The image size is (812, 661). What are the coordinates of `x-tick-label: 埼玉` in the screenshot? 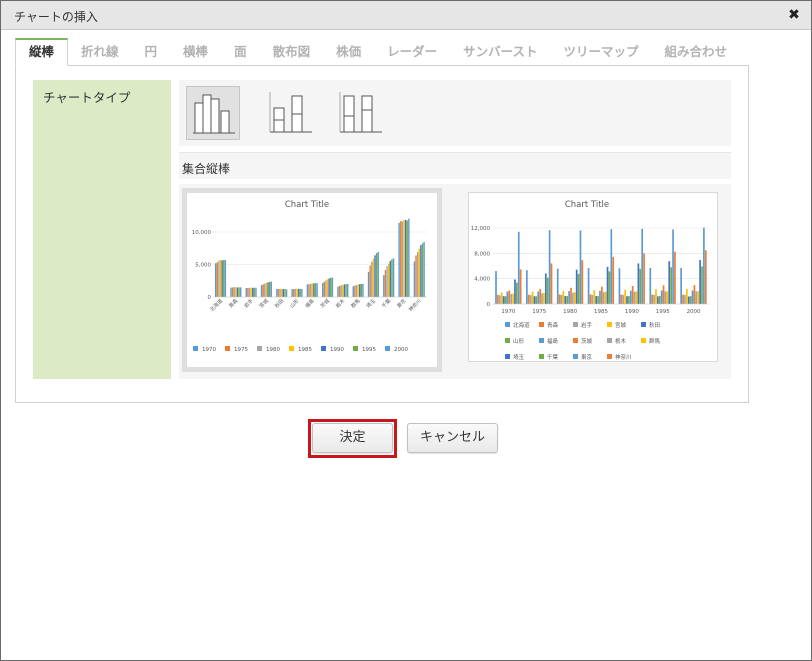 It's located at (371, 303).